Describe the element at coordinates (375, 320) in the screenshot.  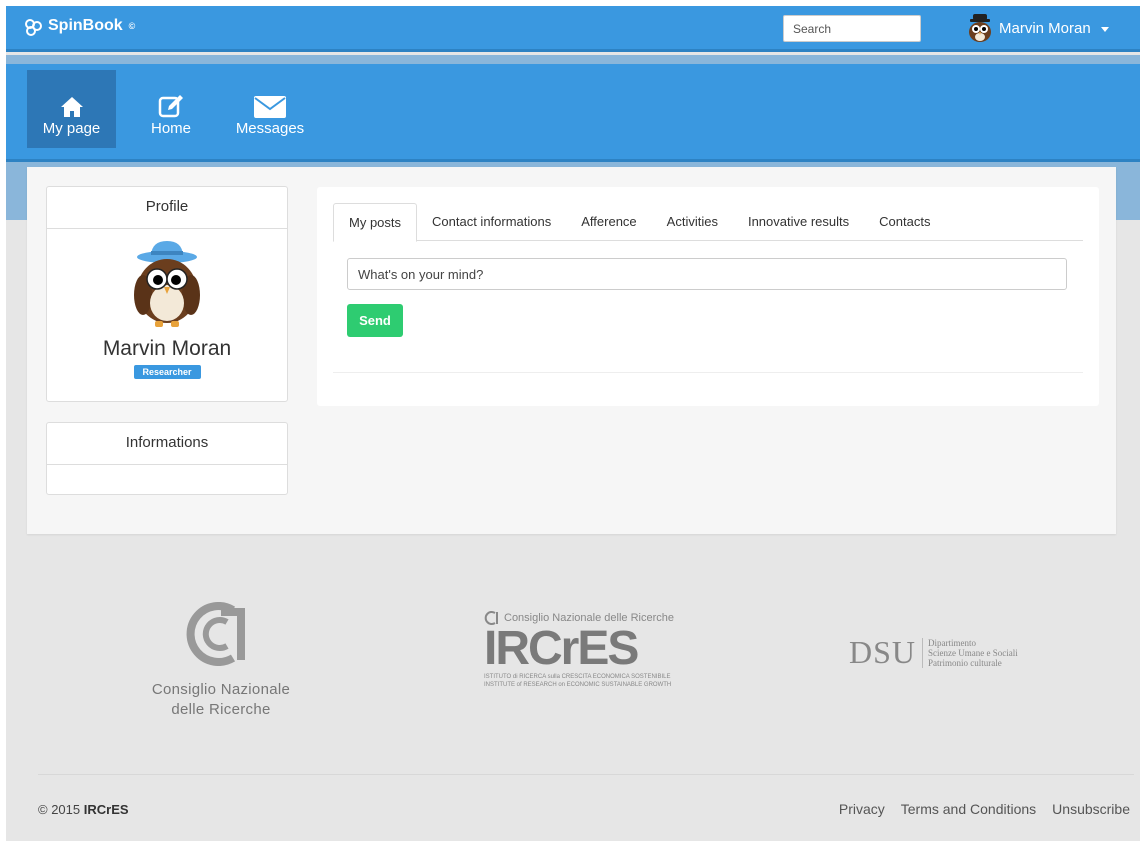
I see `send-button: Send` at that location.